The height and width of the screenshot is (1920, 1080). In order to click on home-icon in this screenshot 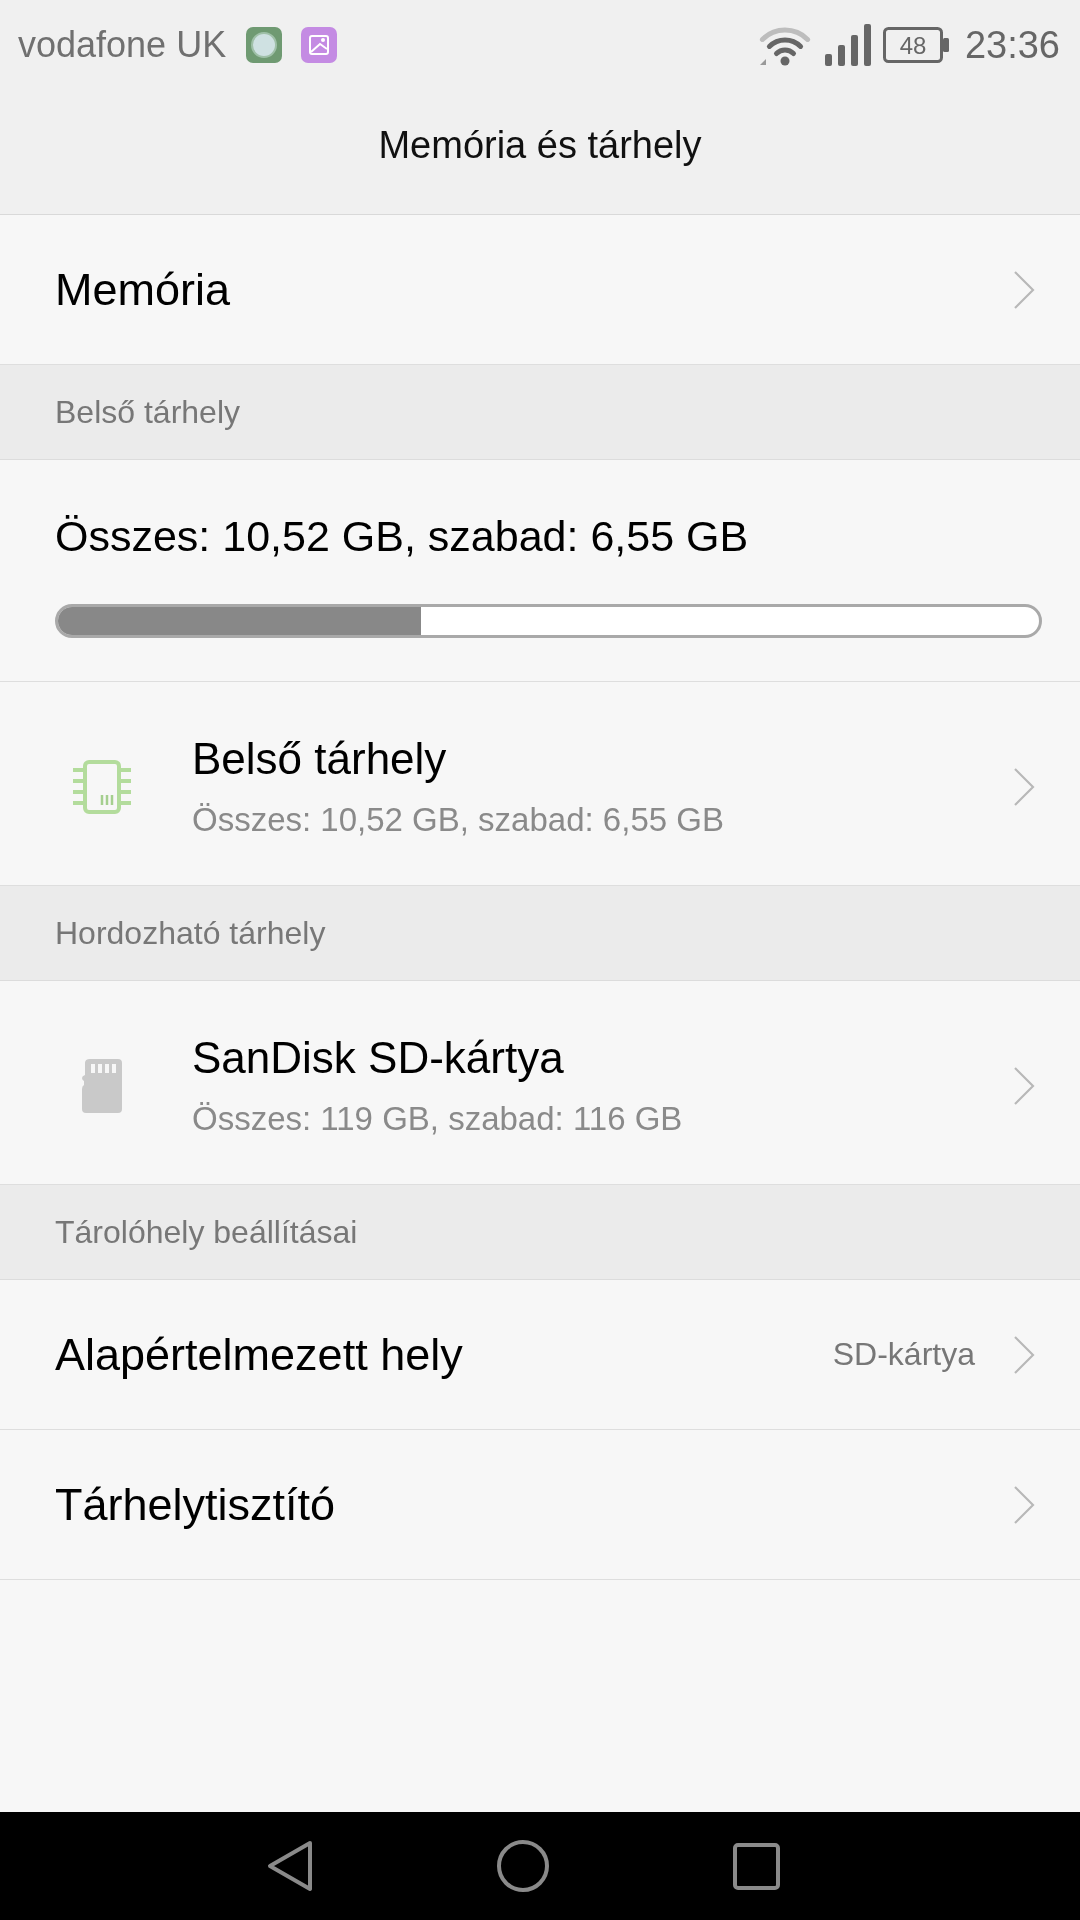, I will do `click(523, 1866)`.